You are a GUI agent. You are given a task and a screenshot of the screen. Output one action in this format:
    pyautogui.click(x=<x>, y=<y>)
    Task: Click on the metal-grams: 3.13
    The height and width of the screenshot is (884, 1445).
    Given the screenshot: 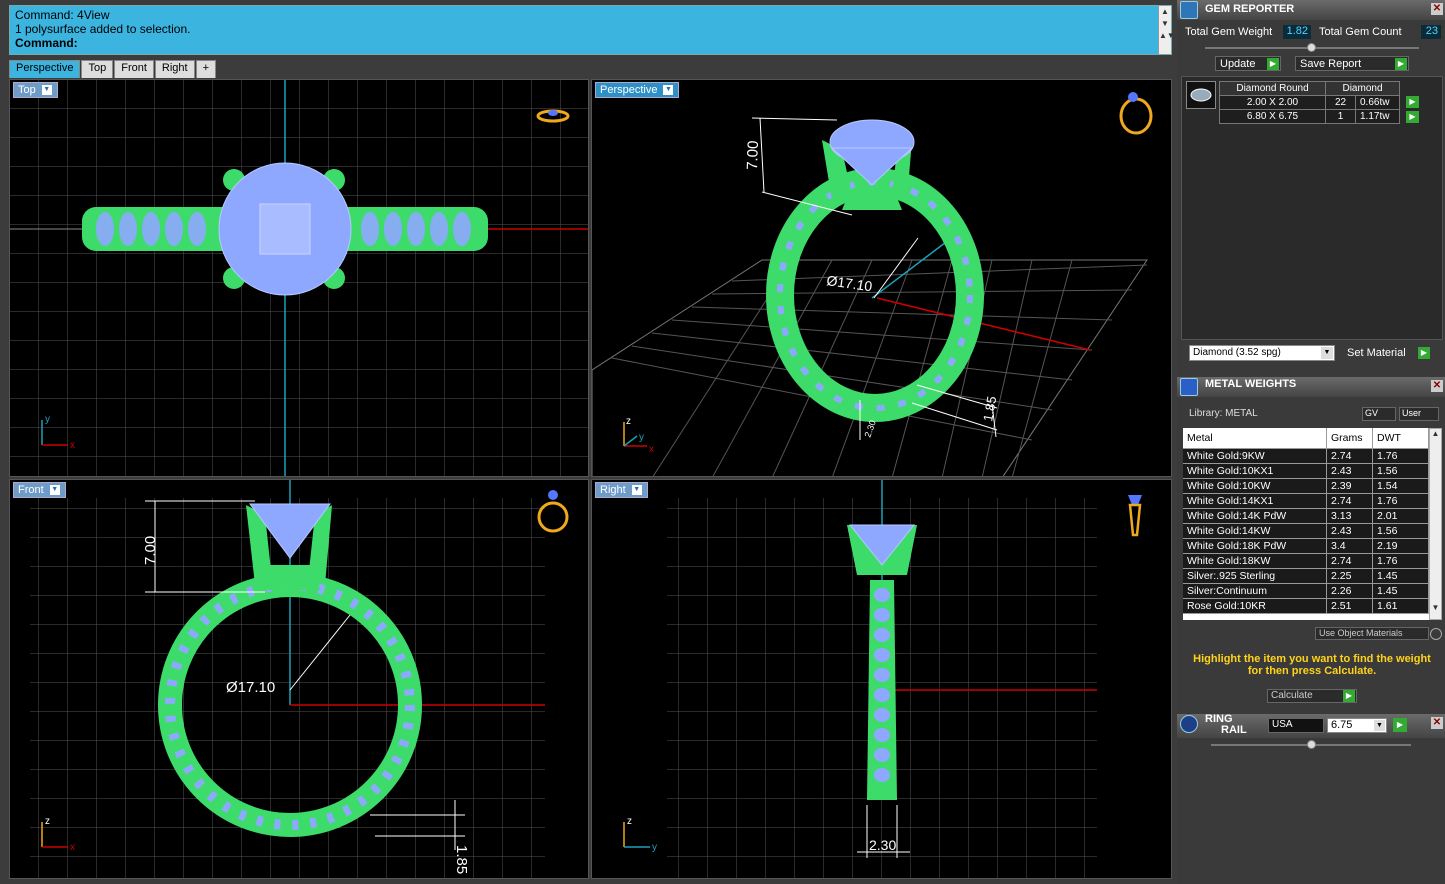 What is the action you would take?
    pyautogui.click(x=1349, y=516)
    